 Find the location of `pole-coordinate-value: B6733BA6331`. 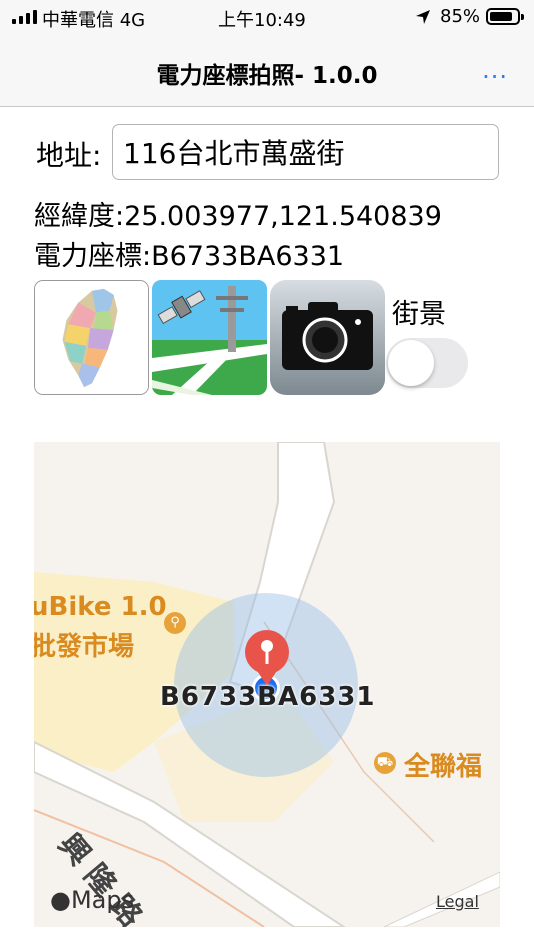

pole-coordinate-value: B6733BA6331 is located at coordinates (248, 256).